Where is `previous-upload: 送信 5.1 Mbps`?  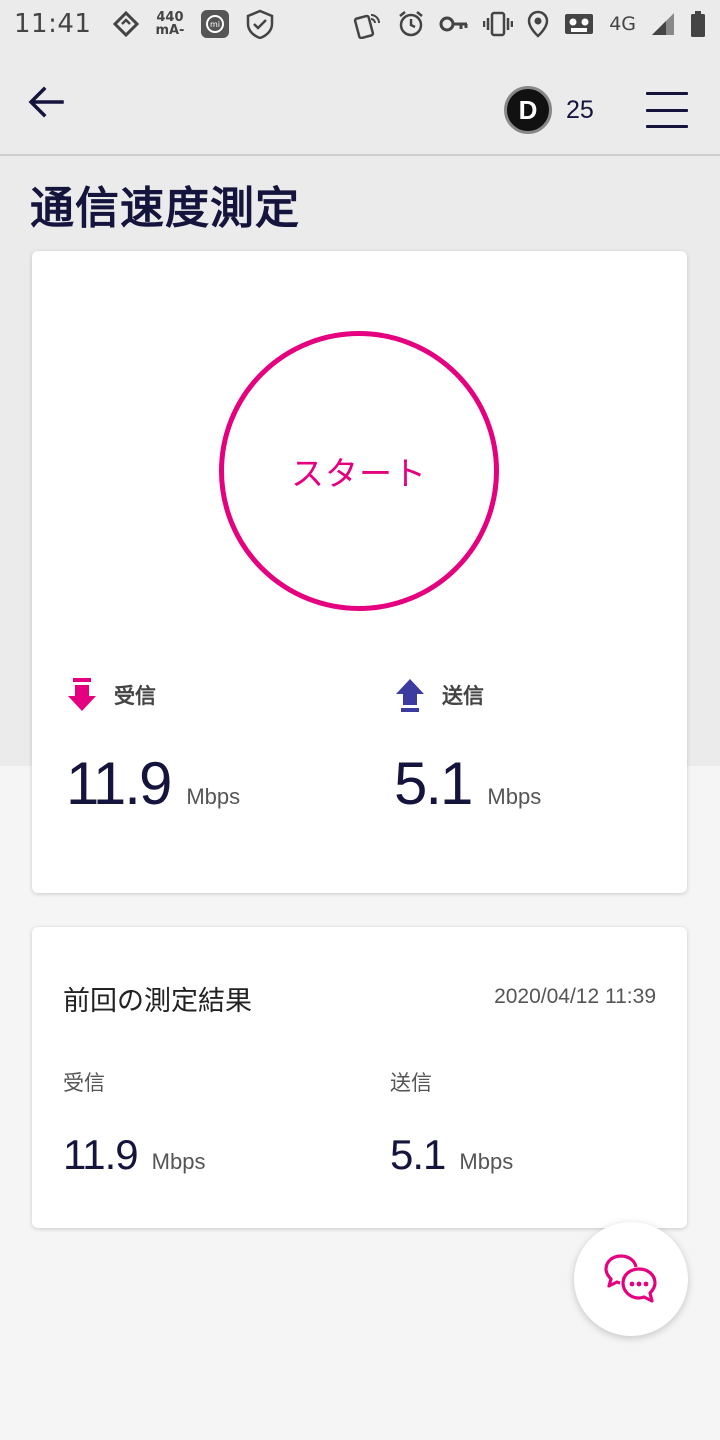 previous-upload: 送信 5.1 Mbps is located at coordinates (451, 1123).